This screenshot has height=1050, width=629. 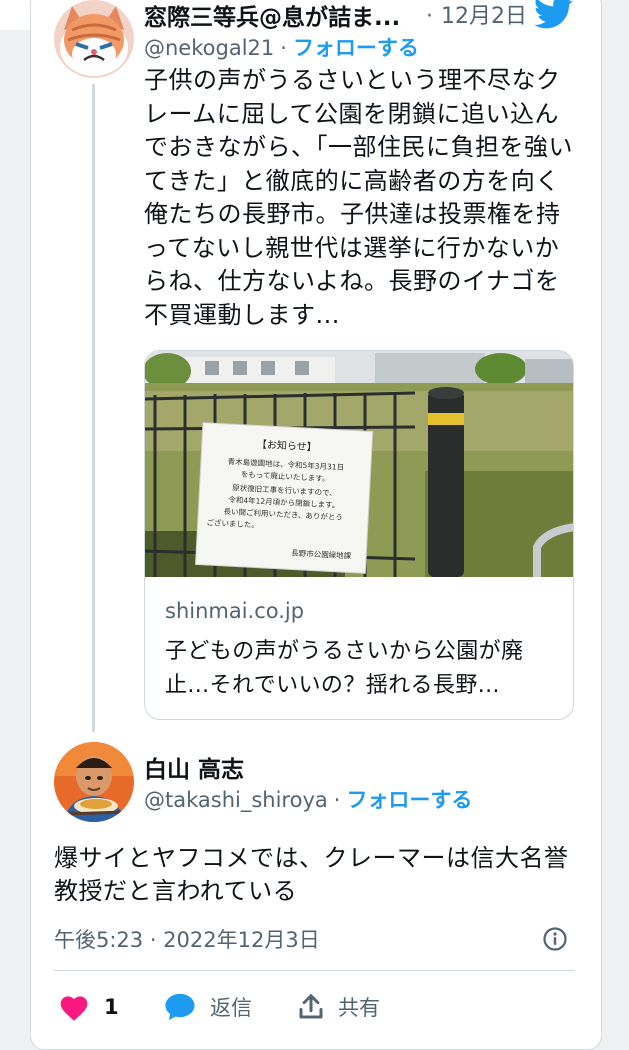 What do you see at coordinates (180, 1007) in the screenshot?
I see `chat-bubble-icon` at bounding box center [180, 1007].